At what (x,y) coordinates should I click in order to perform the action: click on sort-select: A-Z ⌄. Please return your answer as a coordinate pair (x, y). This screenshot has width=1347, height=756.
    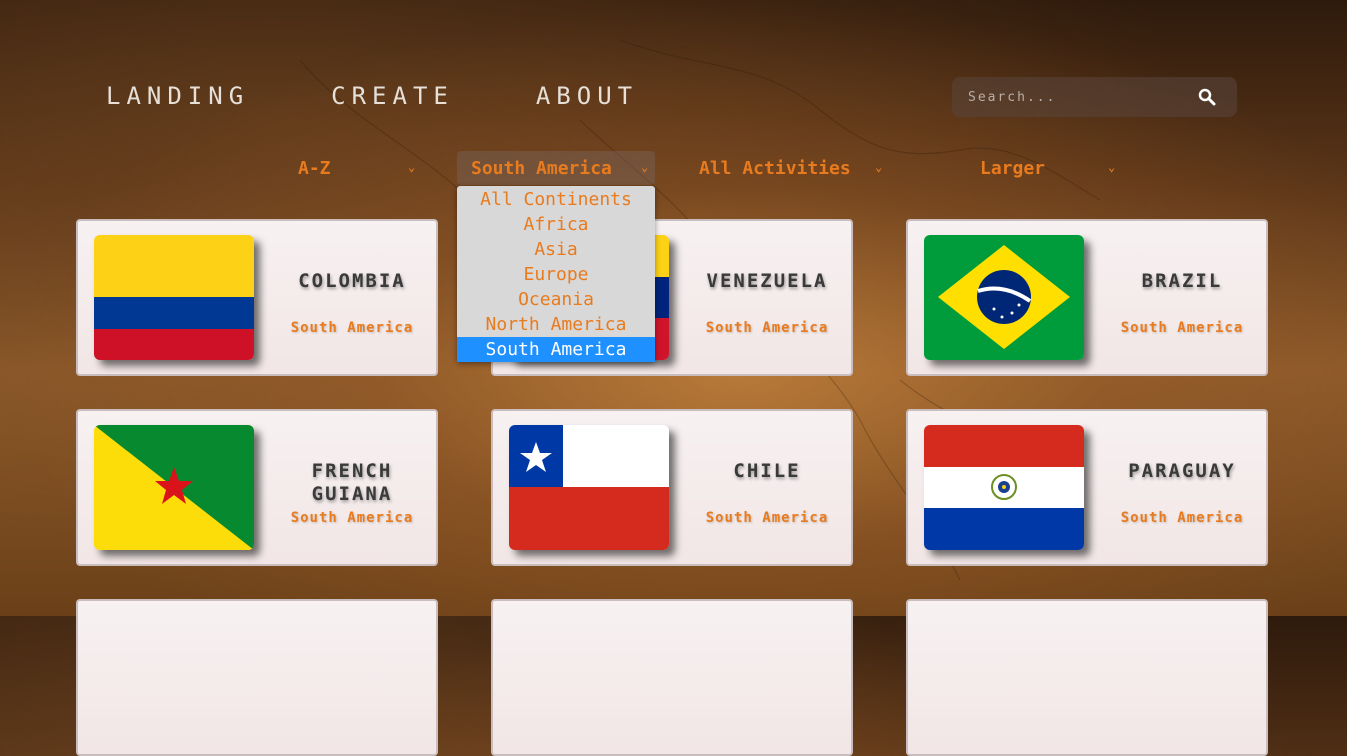
    Looking at the image, I should click on (361, 168).